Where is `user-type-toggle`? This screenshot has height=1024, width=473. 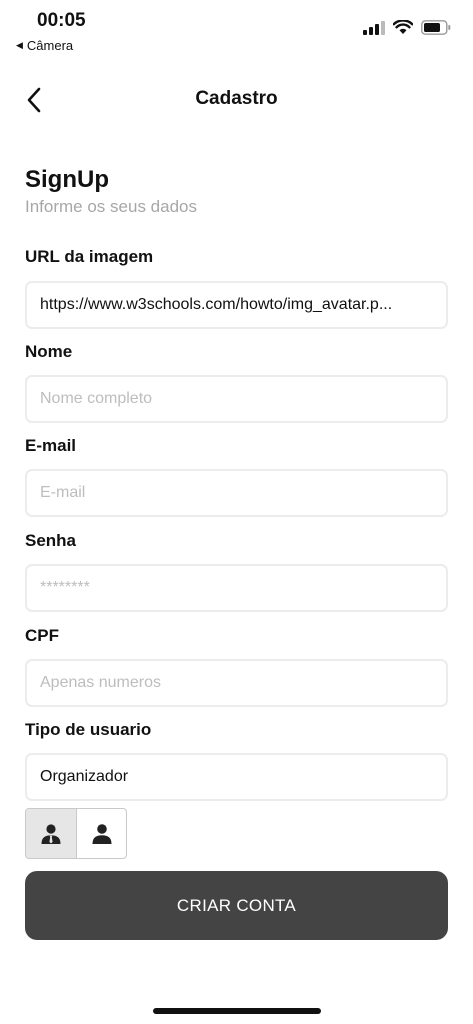 user-type-toggle is located at coordinates (76, 833).